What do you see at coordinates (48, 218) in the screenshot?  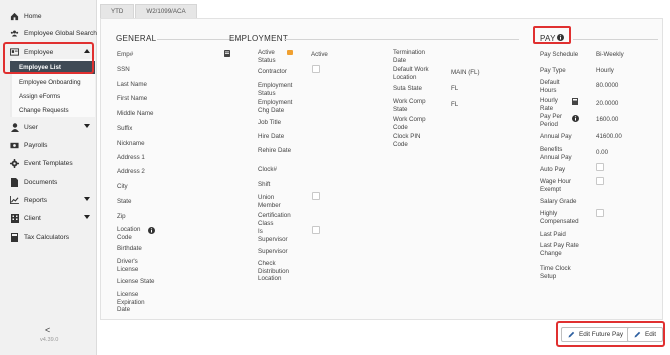 I see `sidebar-item-client: Client` at bounding box center [48, 218].